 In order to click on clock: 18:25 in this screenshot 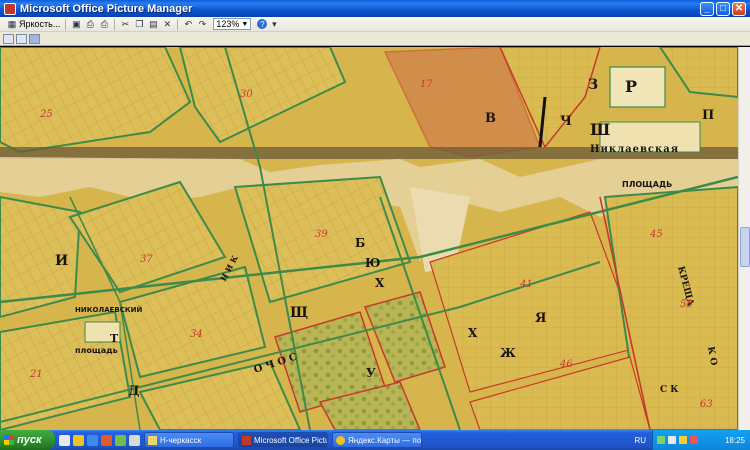, I will do `click(734, 440)`.